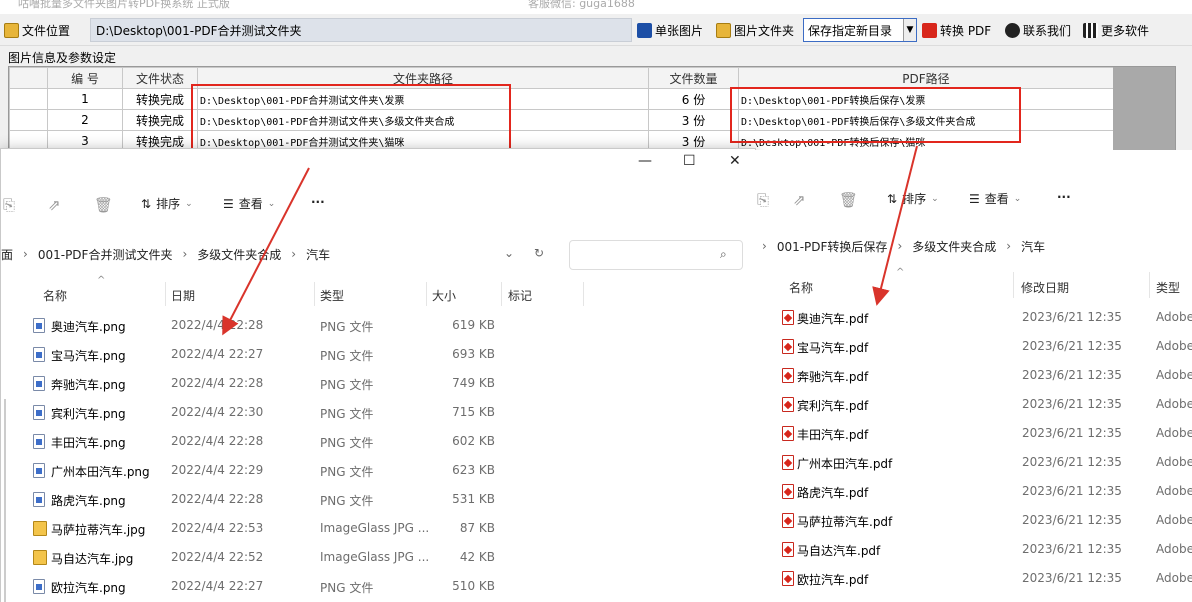 The width and height of the screenshot is (1192, 602). Describe the element at coordinates (895, 225) in the screenshot. I see `arrow-to-pdf-files` at that location.